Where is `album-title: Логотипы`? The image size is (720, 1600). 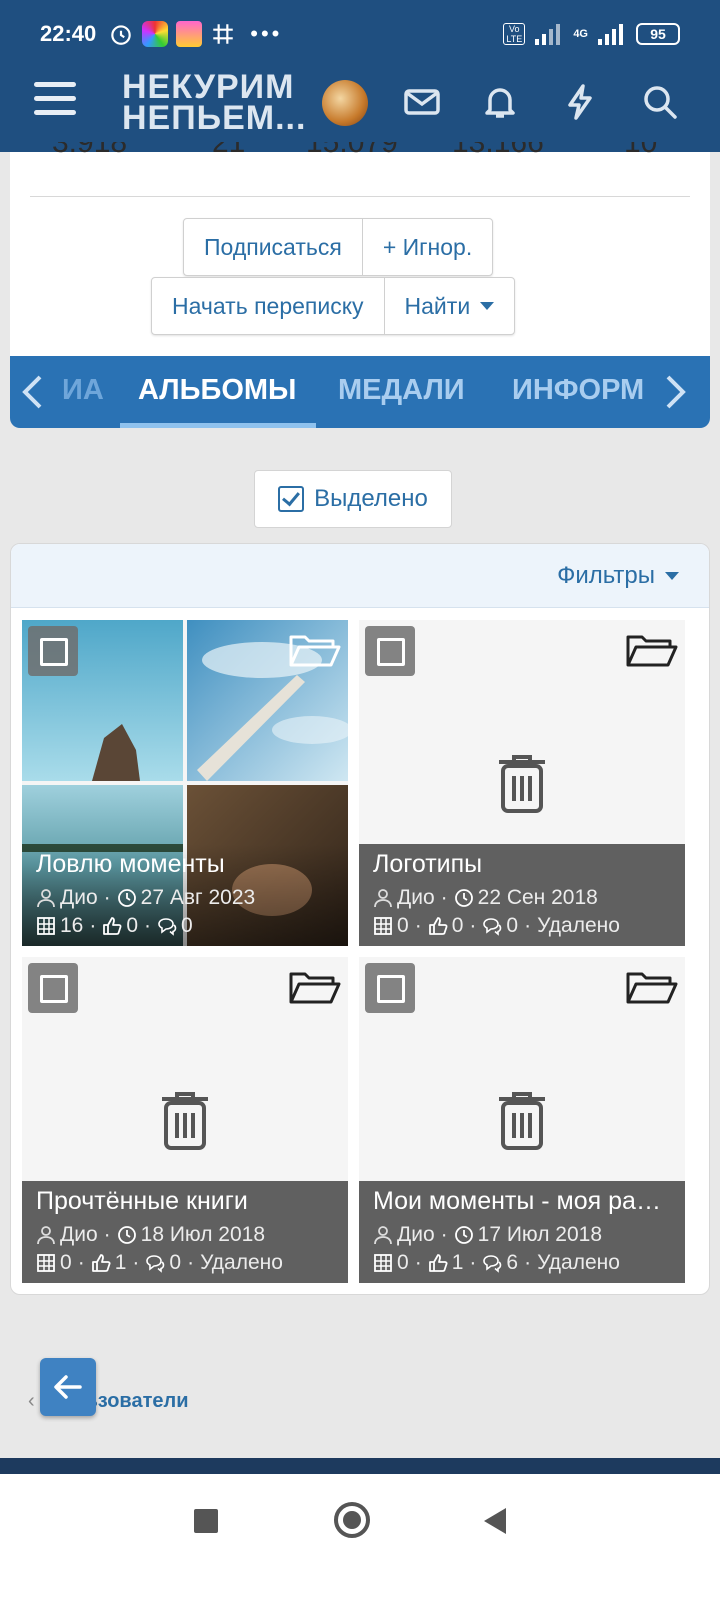
album-title: Логотипы is located at coordinates (522, 866).